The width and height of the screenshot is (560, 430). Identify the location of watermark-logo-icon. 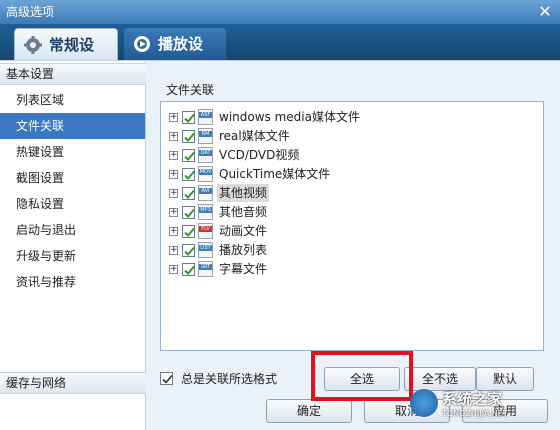
(424, 403).